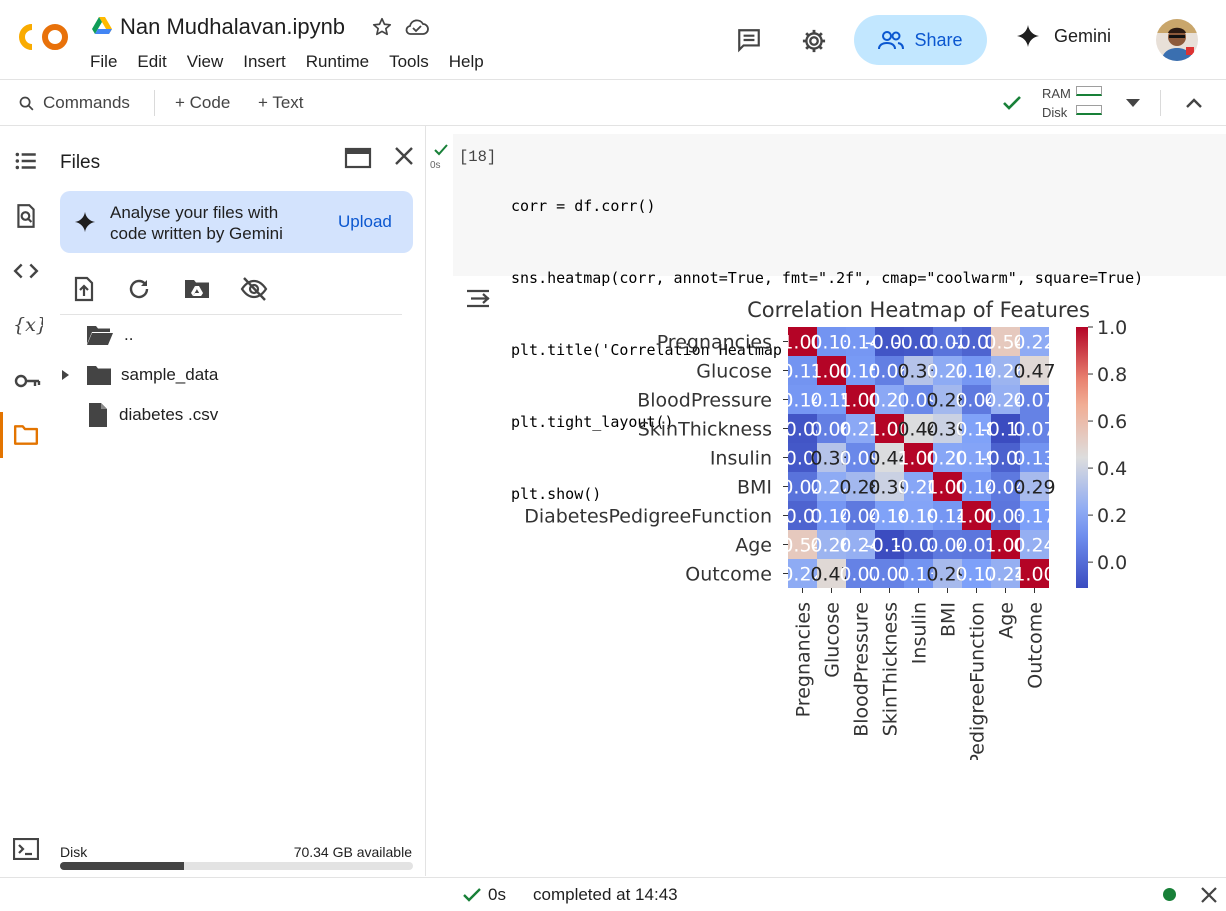  What do you see at coordinates (938, 39) in the screenshot?
I see `share-label: Share` at bounding box center [938, 39].